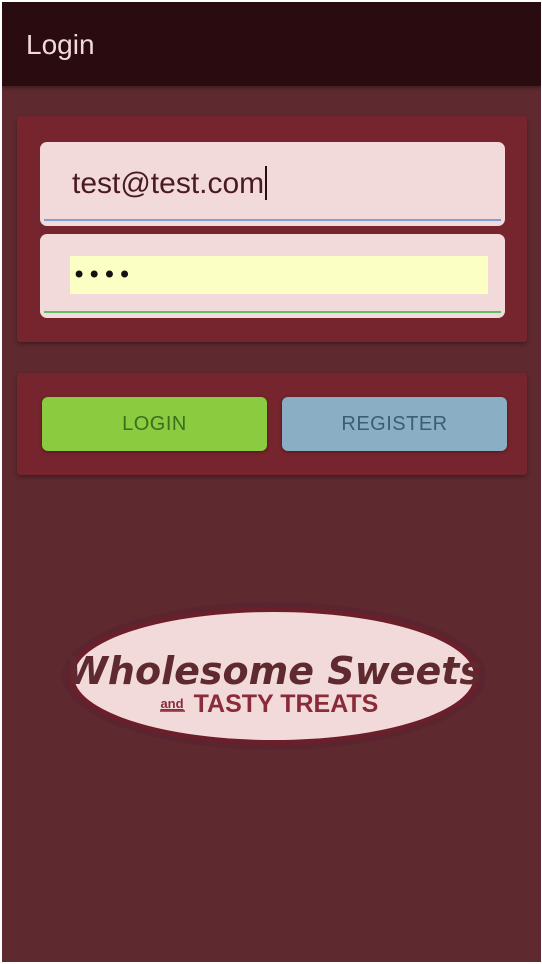 This screenshot has width=542, height=964. Describe the element at coordinates (286, 704) in the screenshot. I see `logo-line2: TASTY TREATS` at that location.